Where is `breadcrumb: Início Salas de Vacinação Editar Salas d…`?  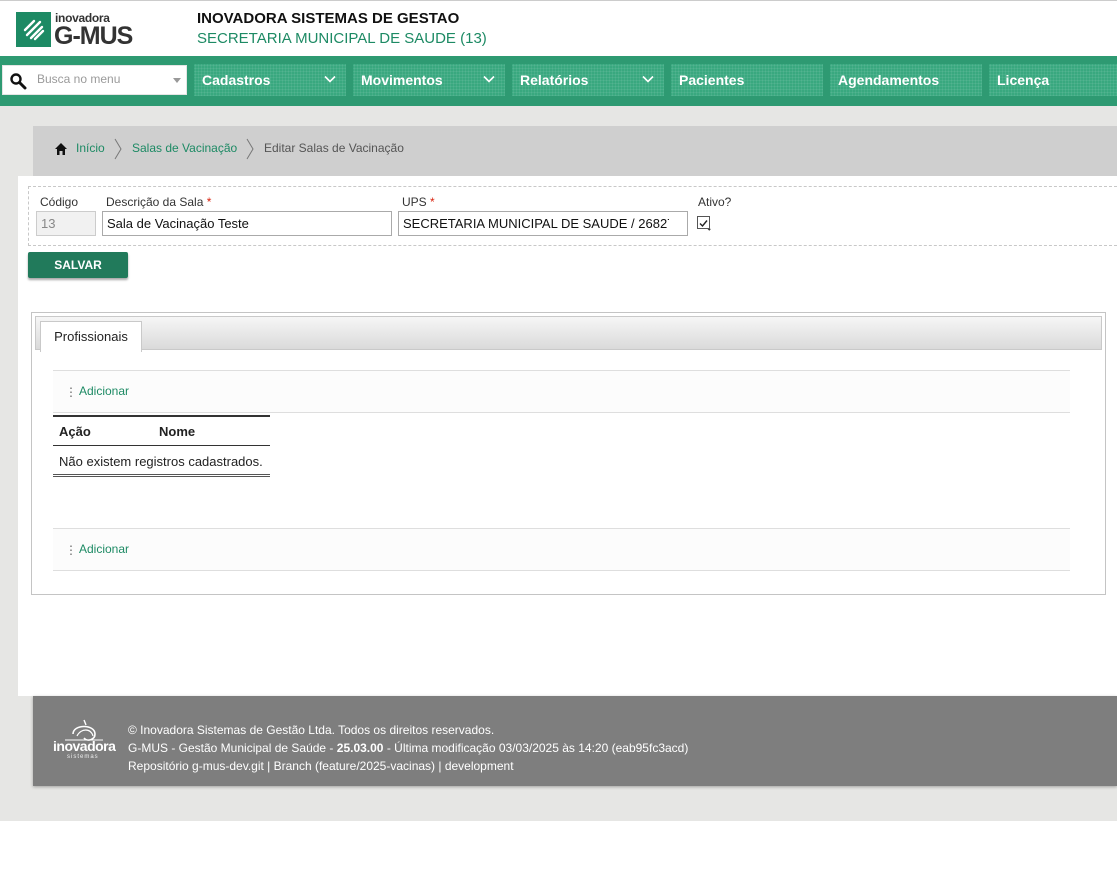
breadcrumb: Início Salas de Vacinação Editar Salas d… is located at coordinates (575, 151).